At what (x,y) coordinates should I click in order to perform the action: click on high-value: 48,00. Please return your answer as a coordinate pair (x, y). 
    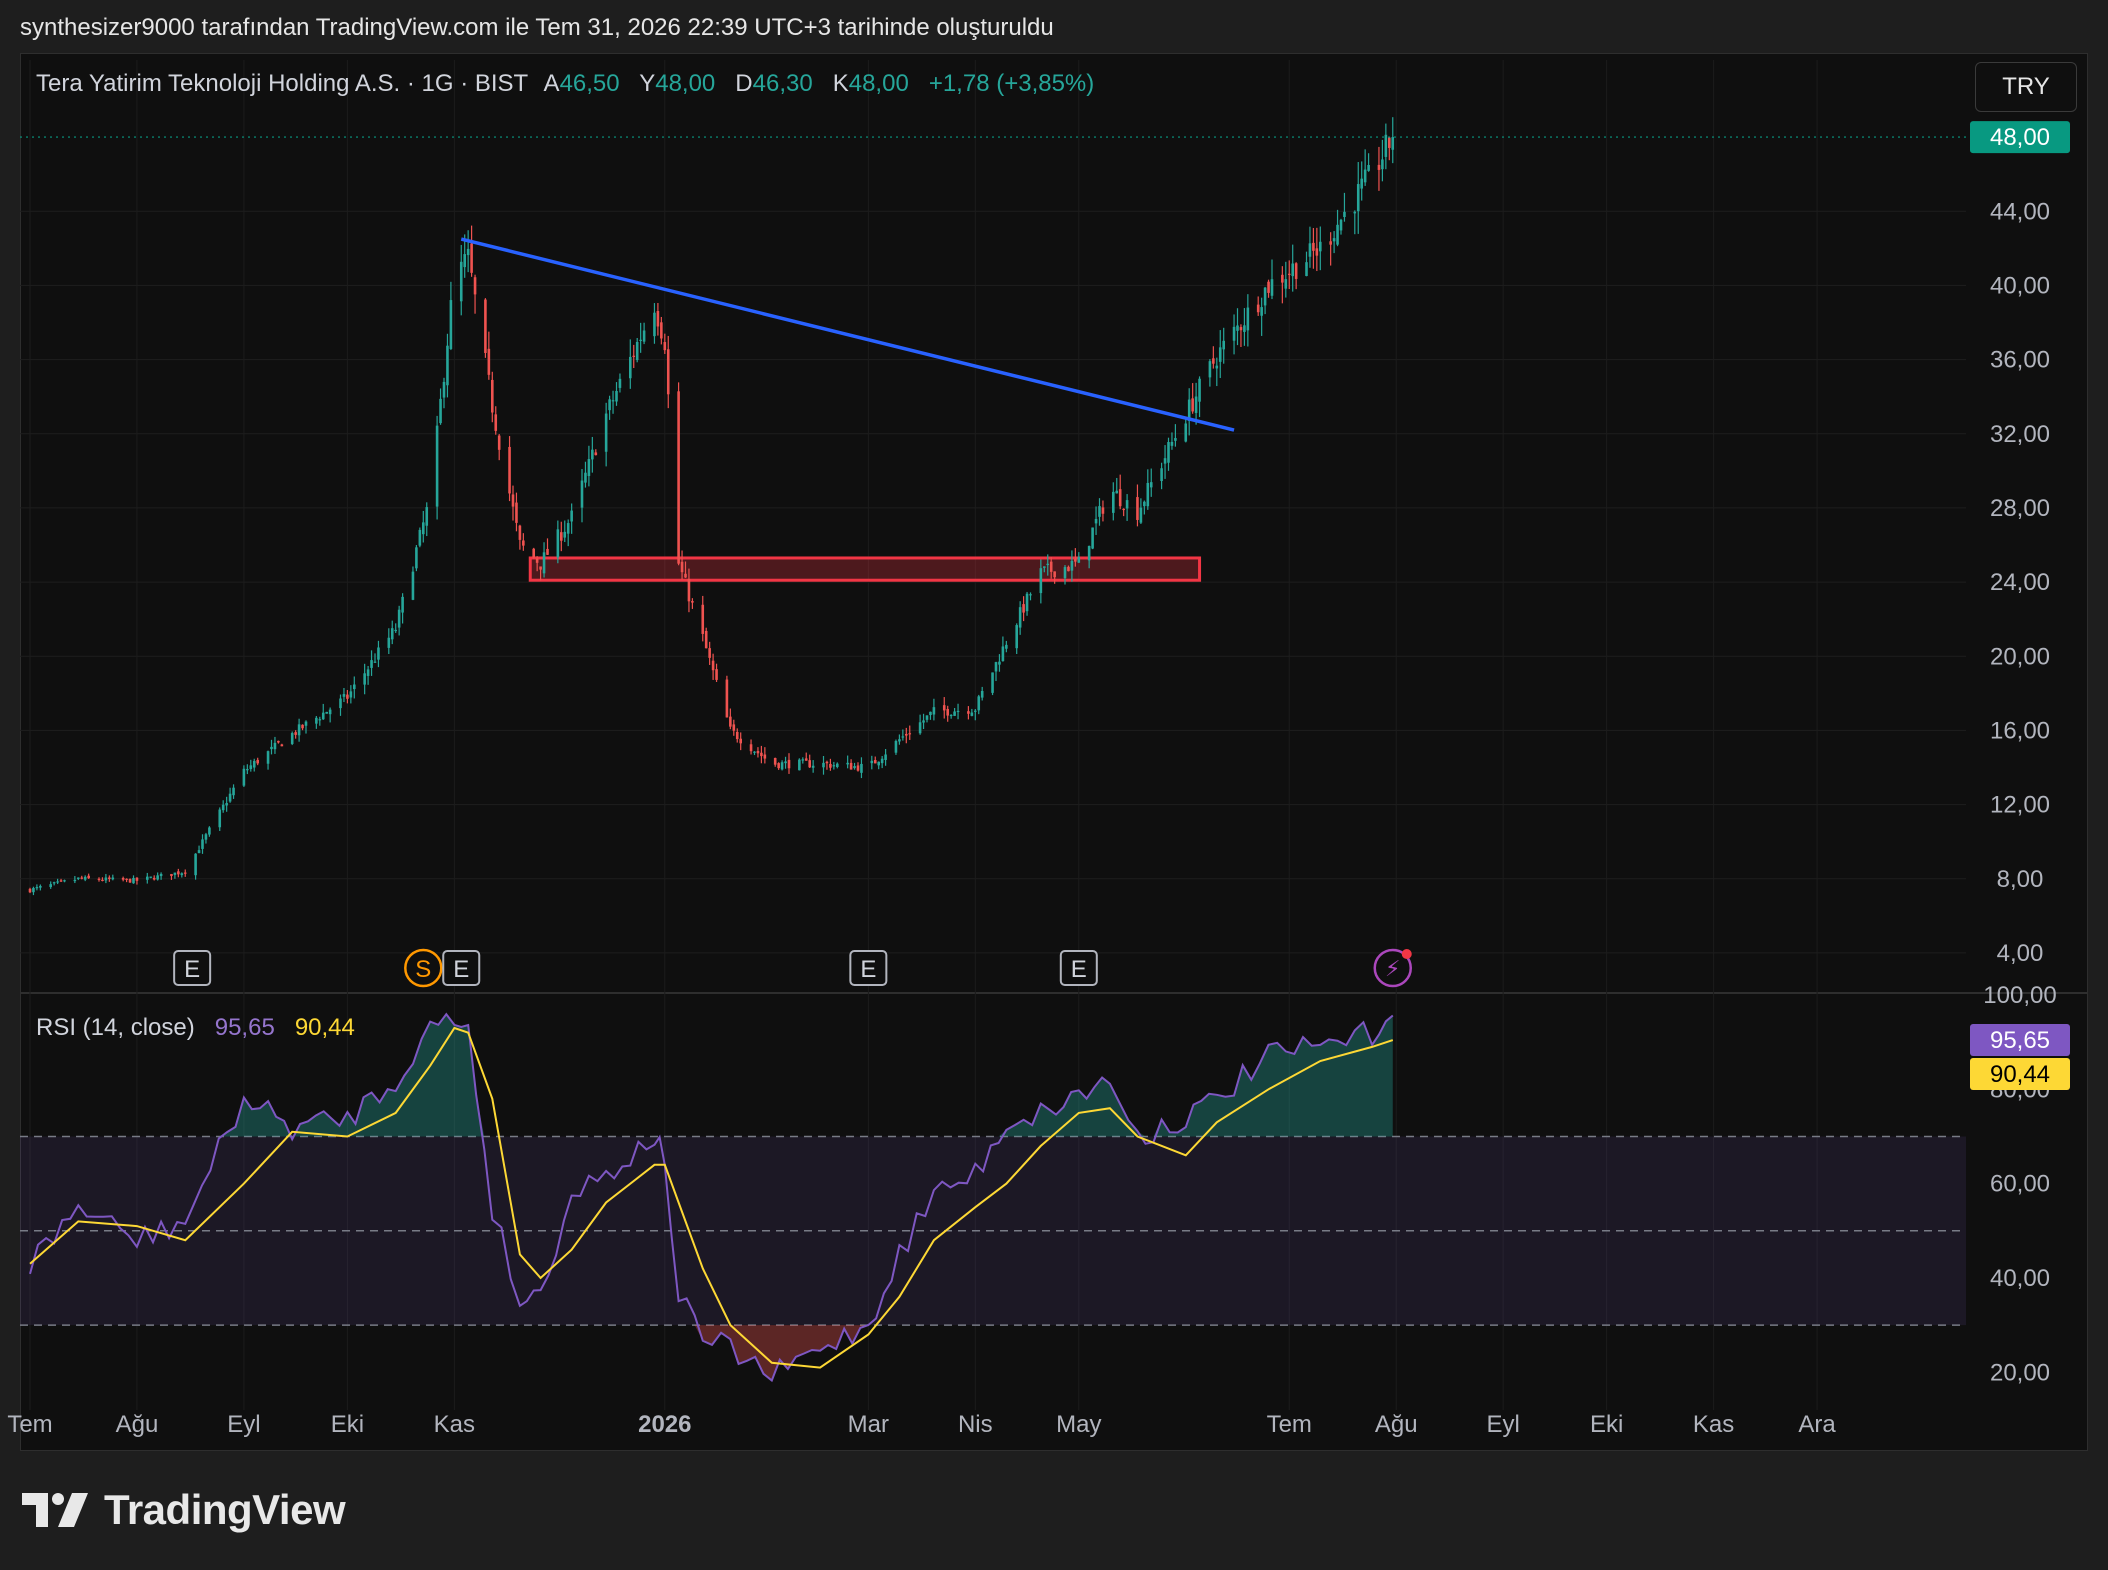
    Looking at the image, I should click on (685, 83).